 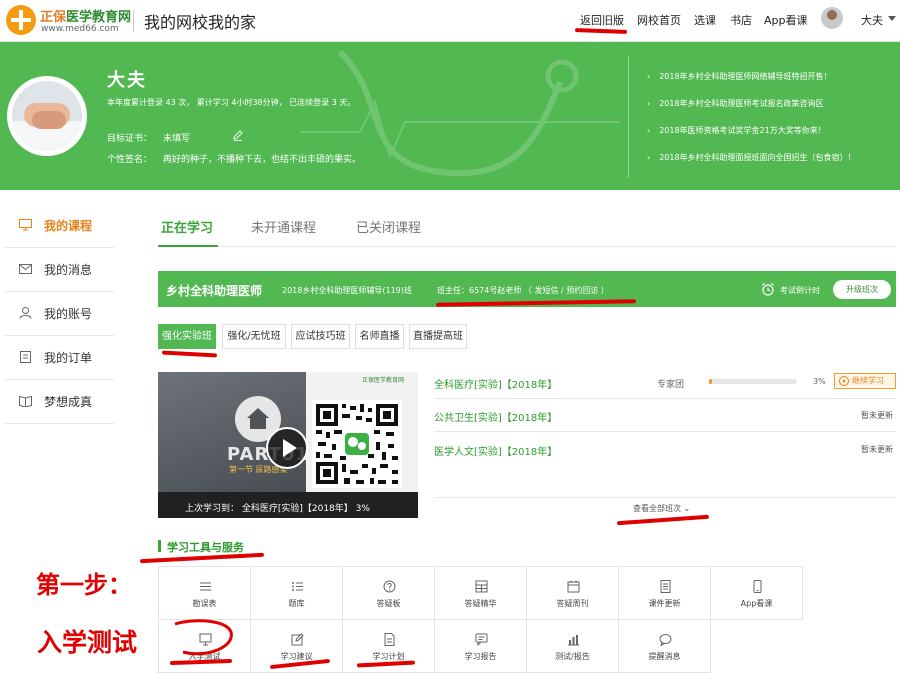 I want to click on lesson-teacher: 专家团, so click(x=671, y=385).